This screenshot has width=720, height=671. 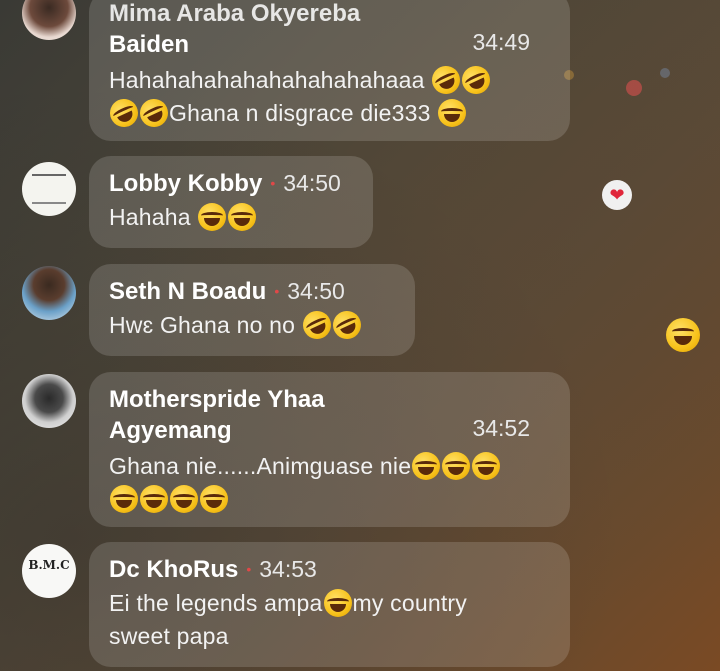 I want to click on heart-icon: ❤, so click(x=617, y=195).